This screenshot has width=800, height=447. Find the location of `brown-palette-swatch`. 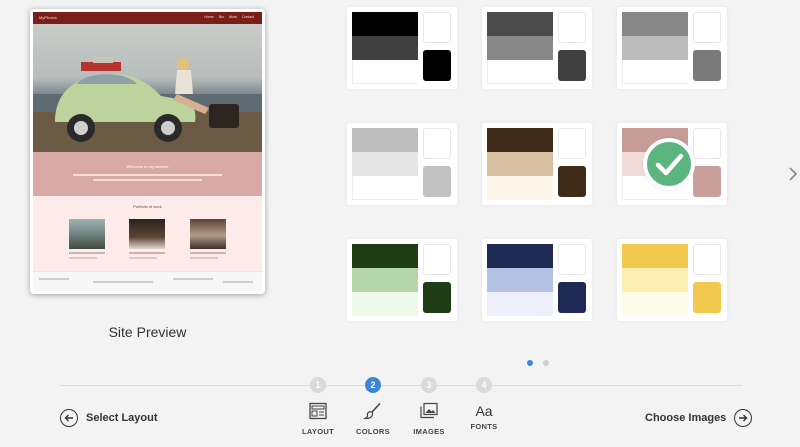

brown-palette-swatch is located at coordinates (537, 164).